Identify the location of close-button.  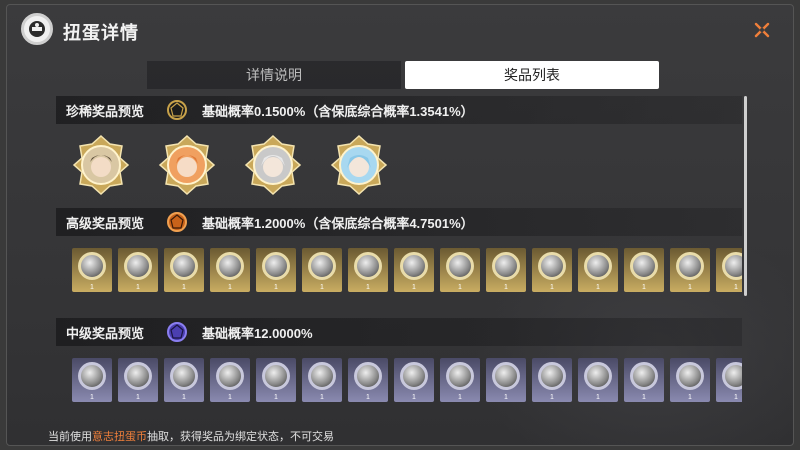
(762, 30).